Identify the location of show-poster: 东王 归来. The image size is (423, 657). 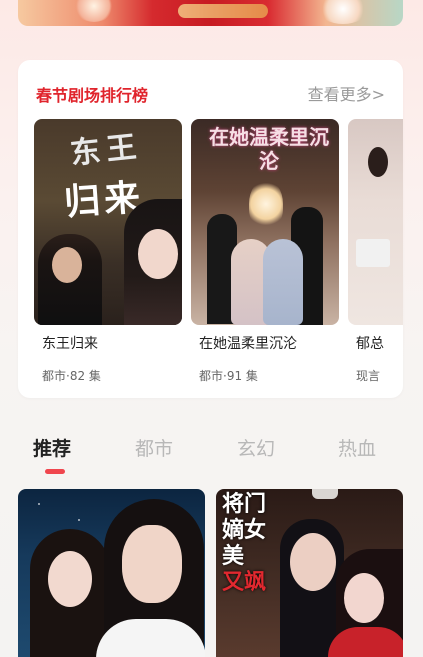
(108, 222).